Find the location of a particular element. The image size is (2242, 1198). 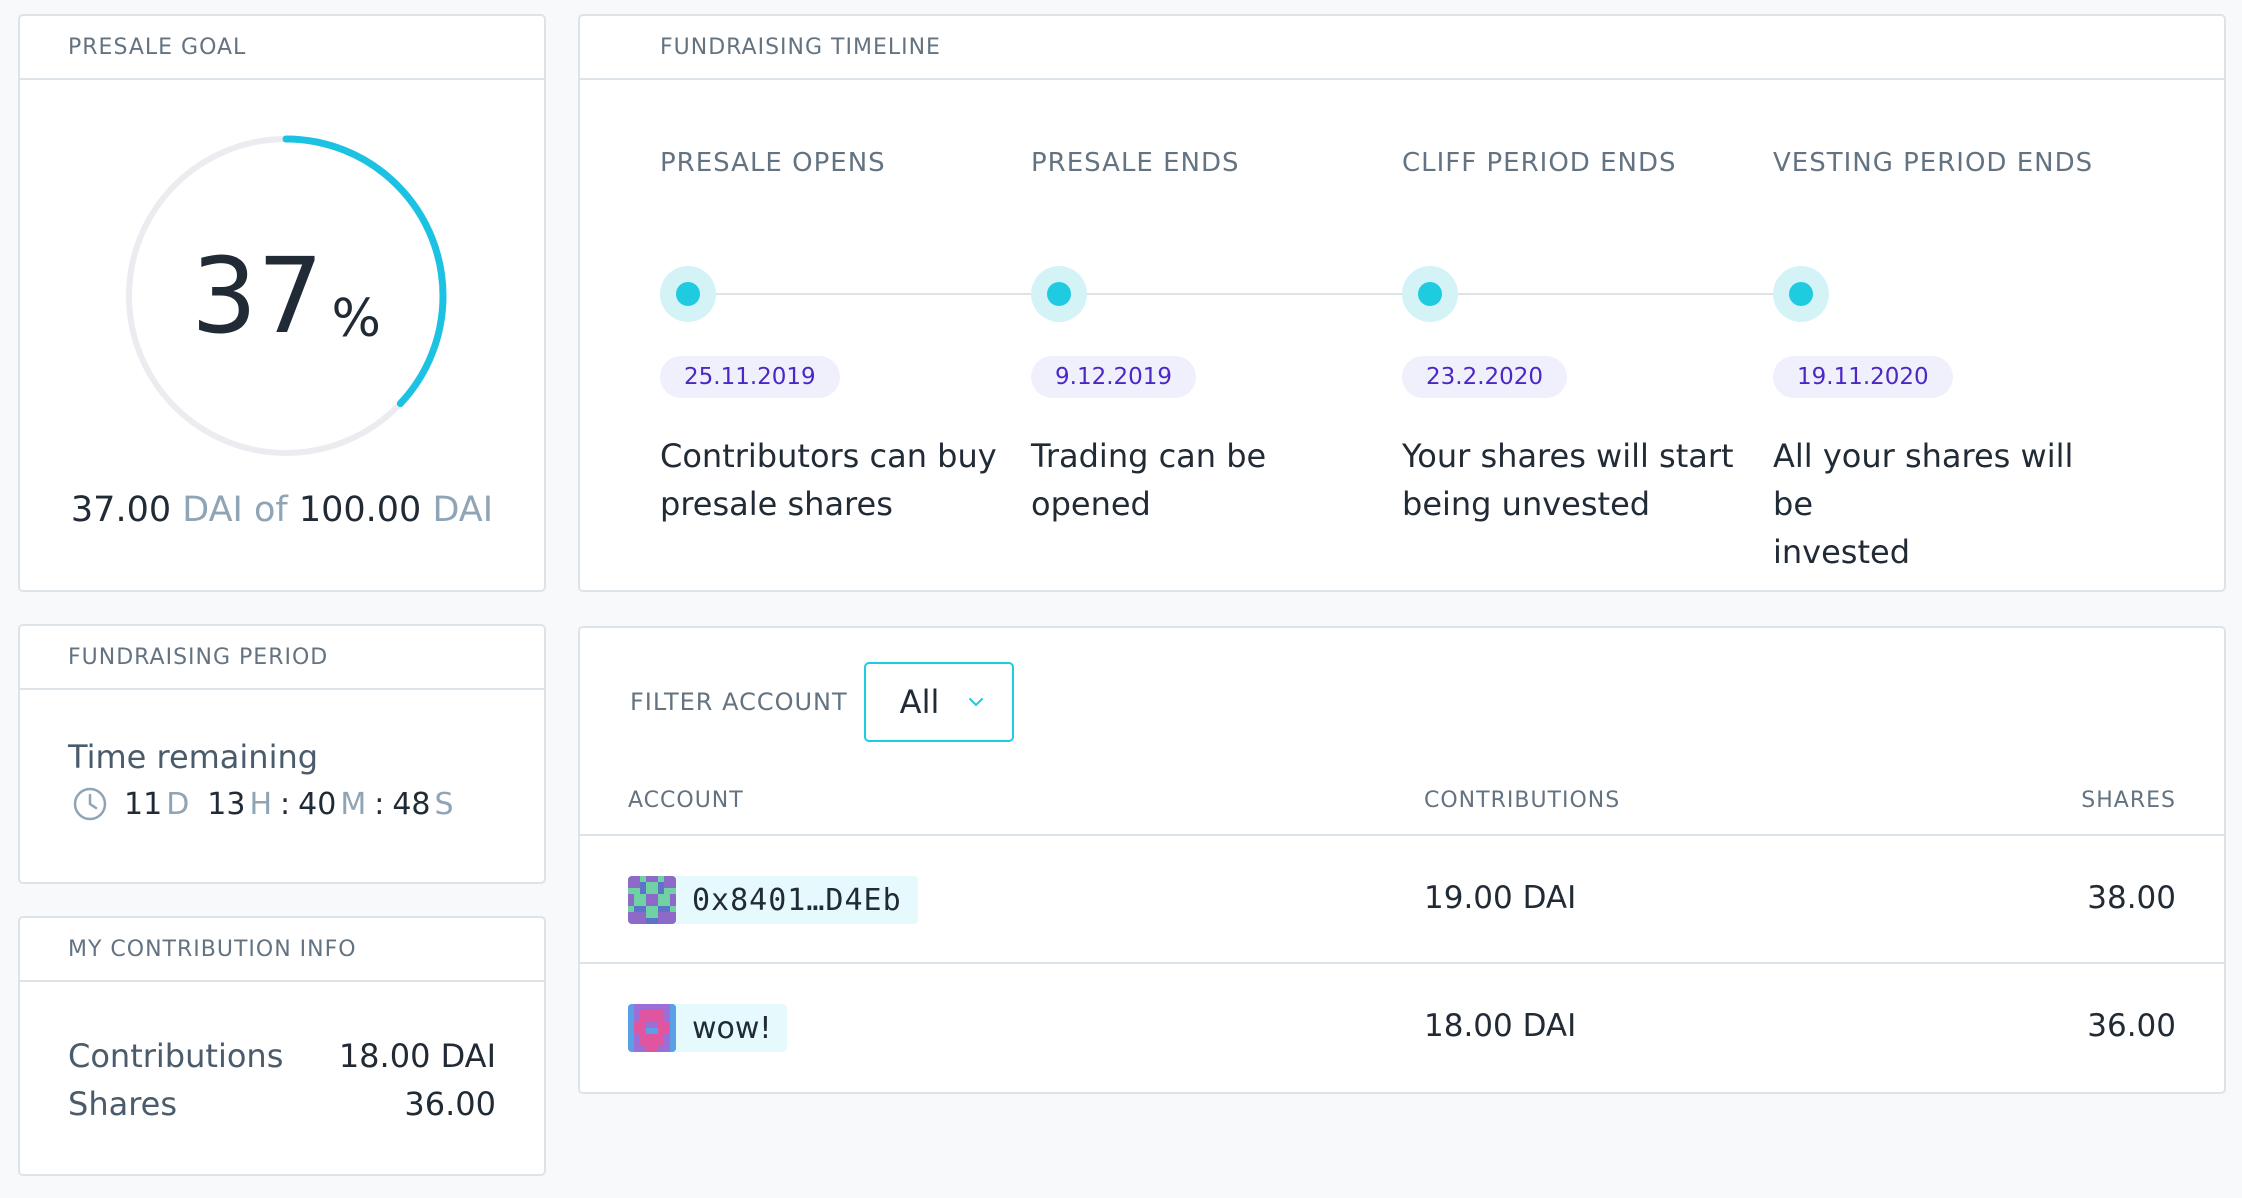

progress-percent: 37 % is located at coordinates (286, 296).